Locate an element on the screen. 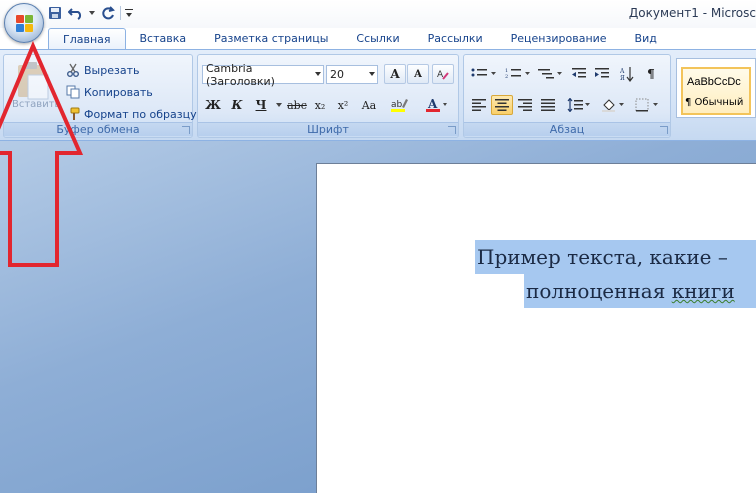 This screenshot has width=756, height=493. justify-button is located at coordinates (548, 105).